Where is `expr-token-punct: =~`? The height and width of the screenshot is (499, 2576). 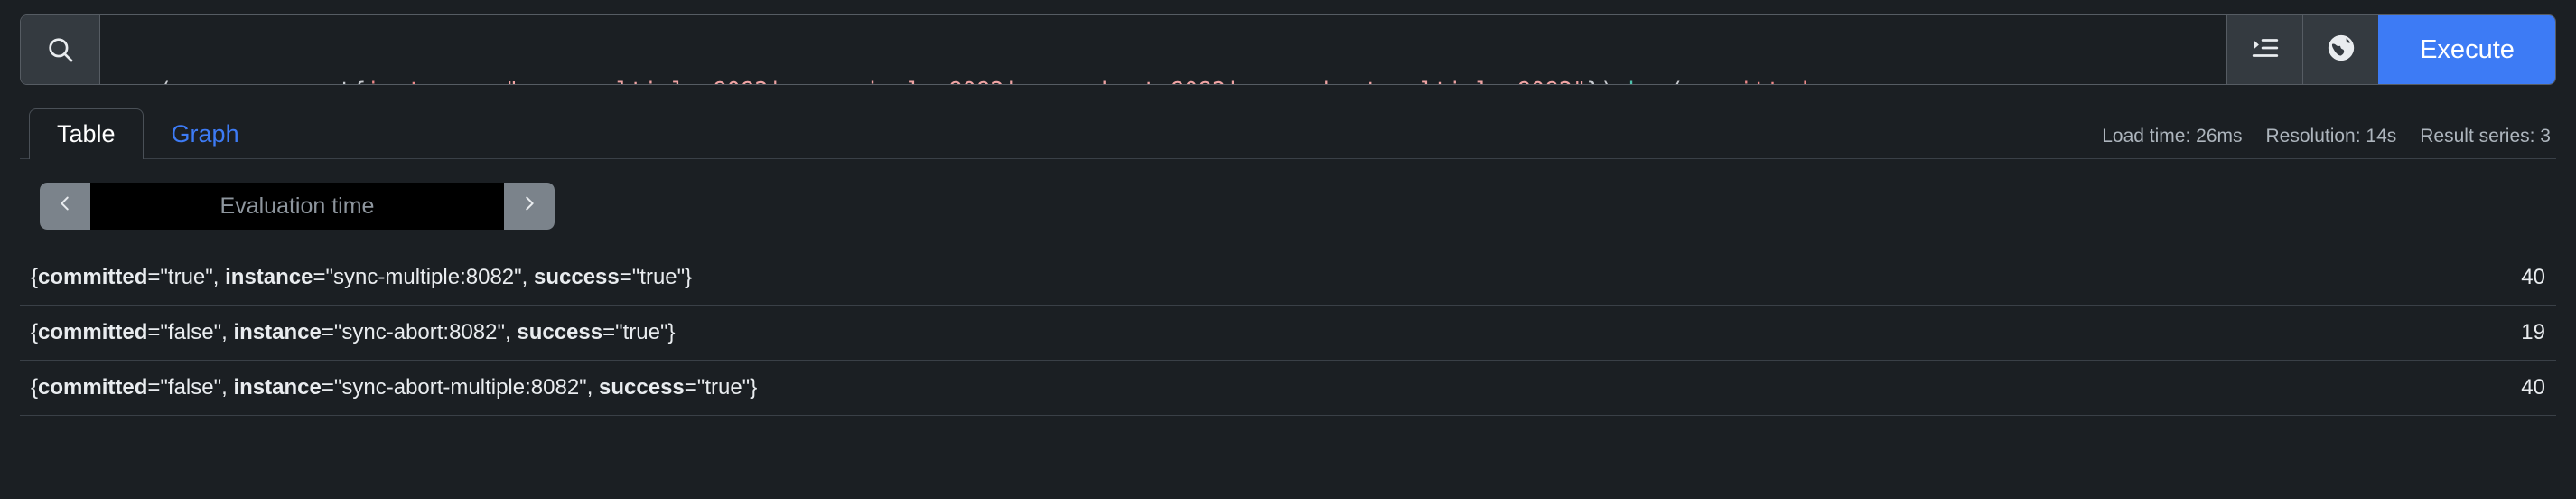
expr-token-punct: =~ is located at coordinates (491, 81).